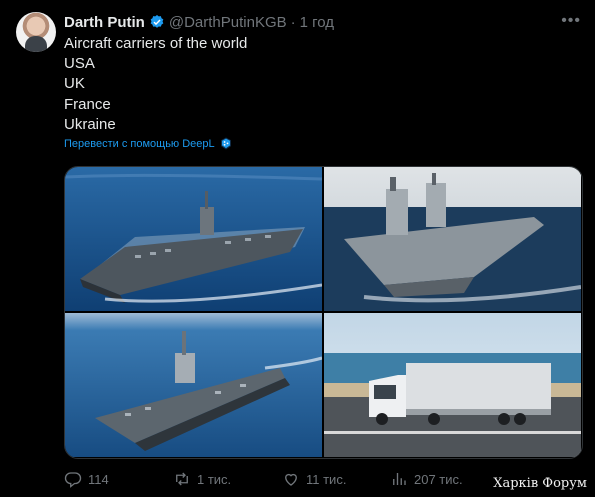 The height and width of the screenshot is (497, 595). Describe the element at coordinates (87, 104) in the screenshot. I see `tweet-line-france: France` at that location.